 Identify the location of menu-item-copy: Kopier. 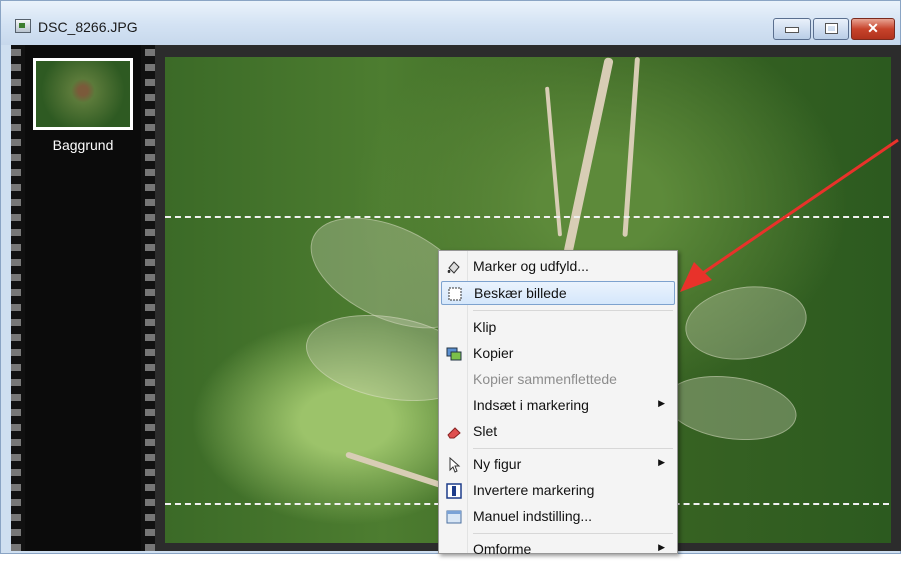
(558, 354).